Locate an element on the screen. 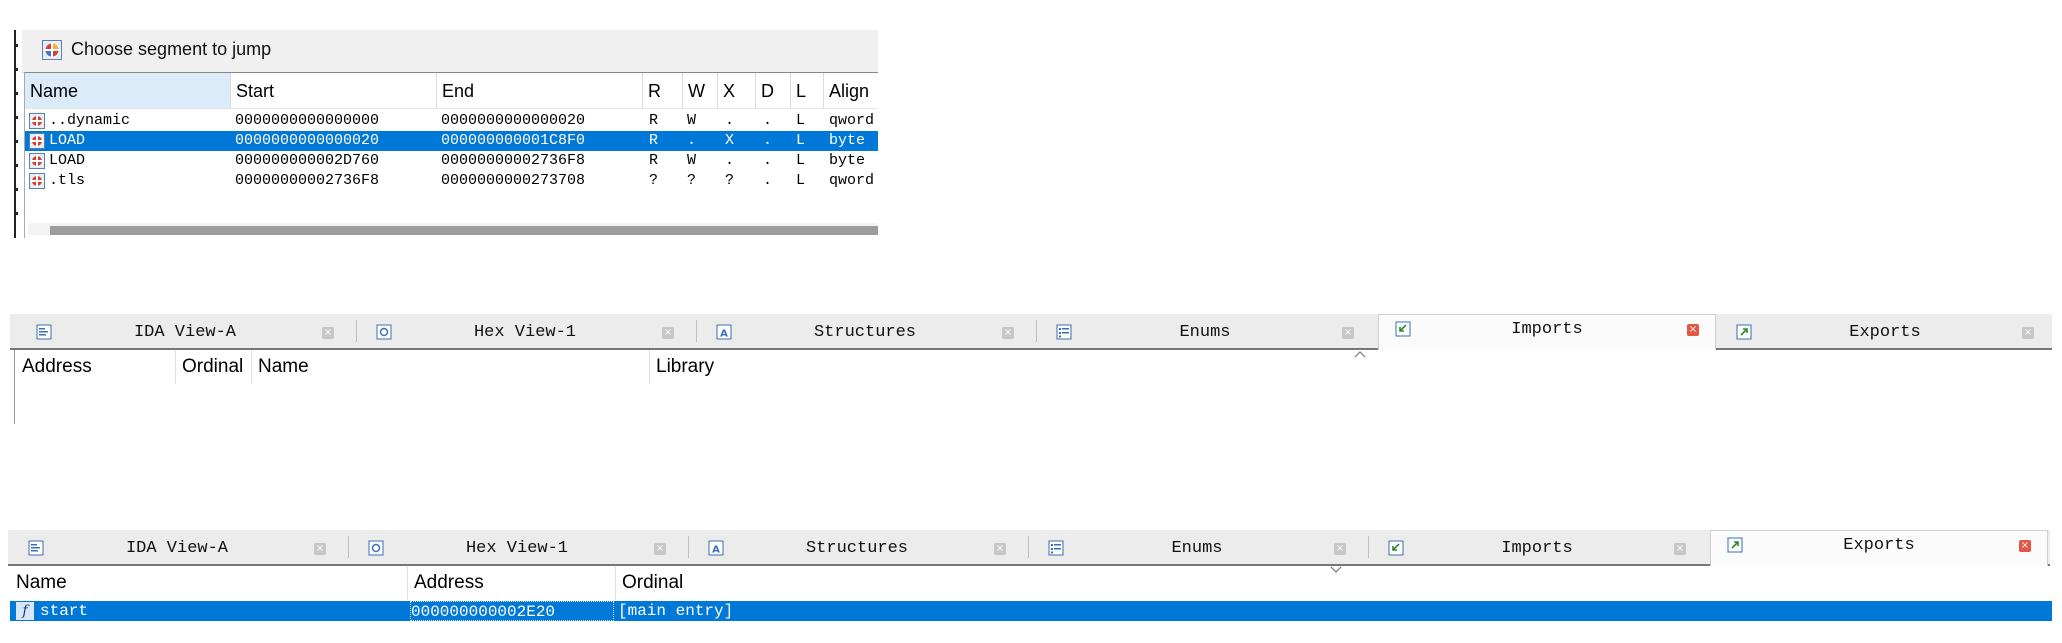  column-header-r: R is located at coordinates (663, 91).